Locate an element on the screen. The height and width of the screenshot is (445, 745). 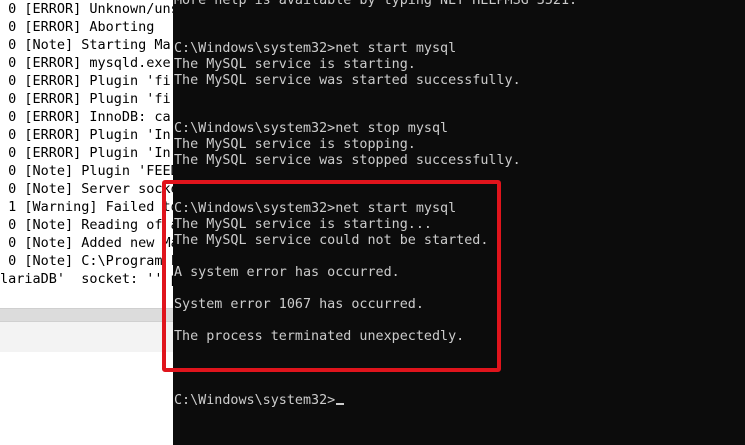
log-line: 0 [ERROR] Unknown/uns is located at coordinates (89, 9).